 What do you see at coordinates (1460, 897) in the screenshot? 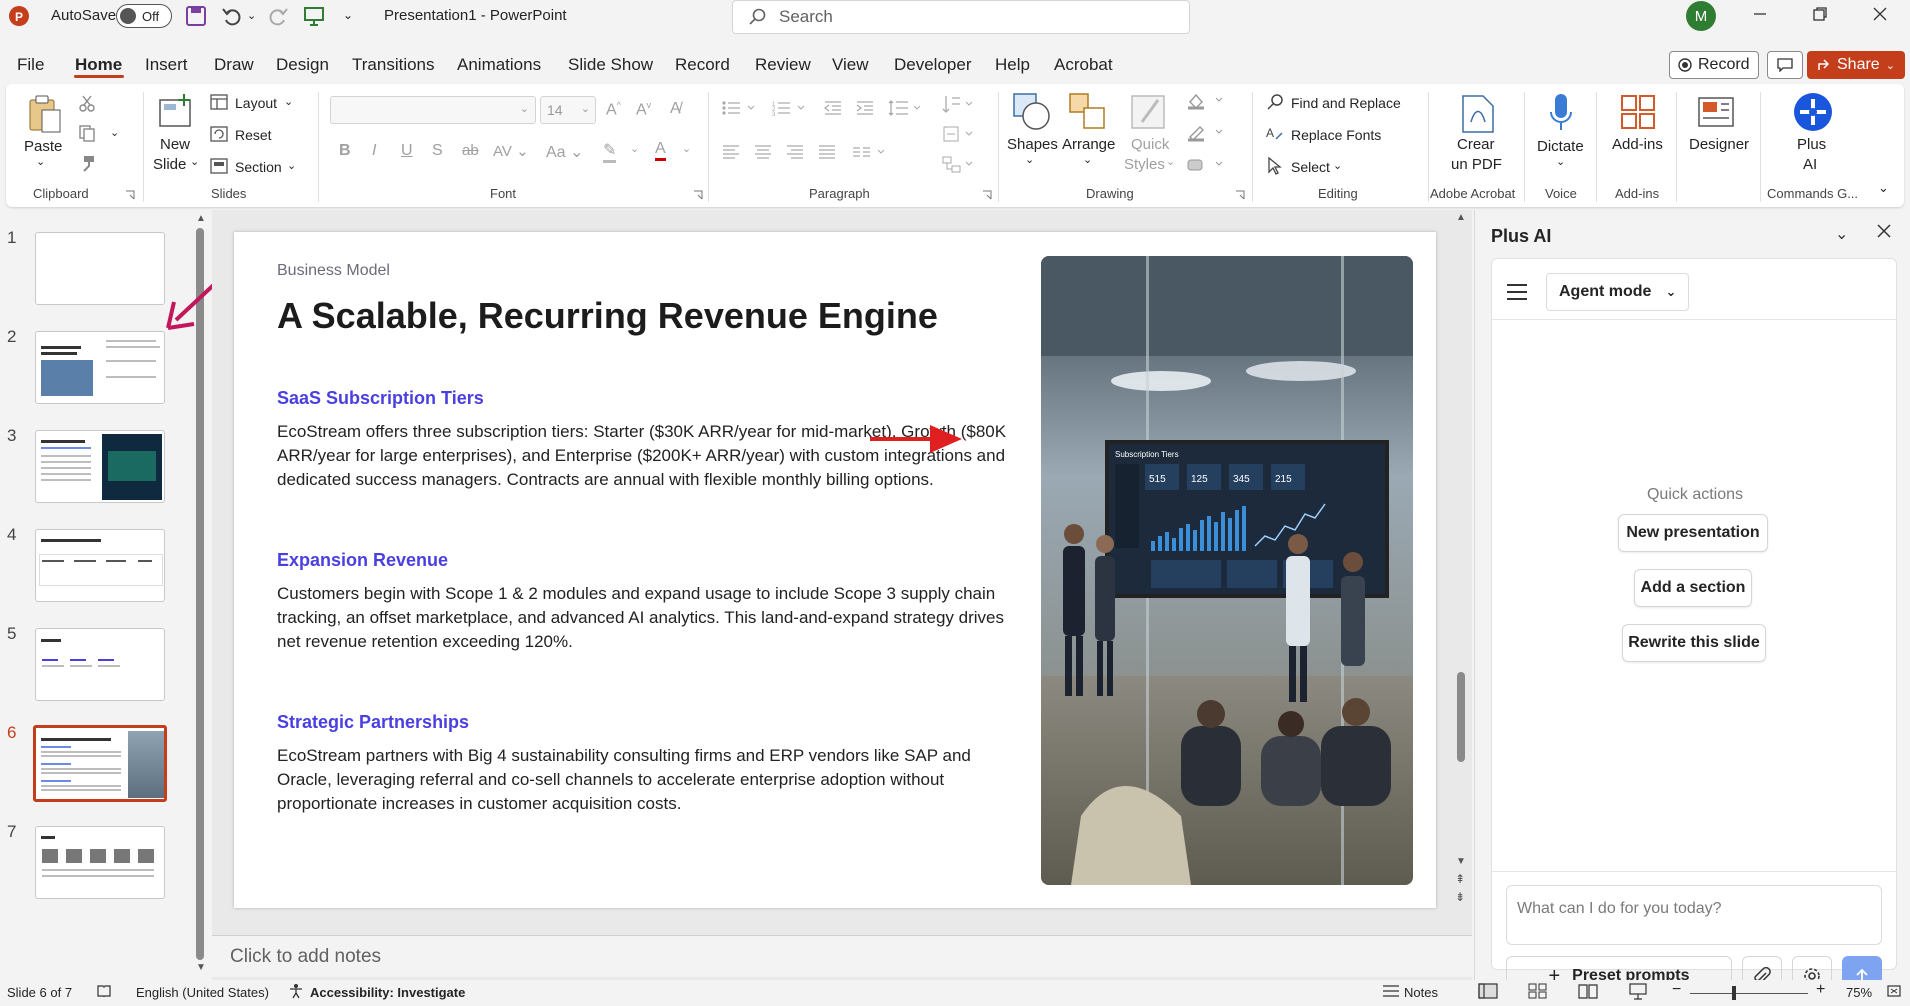
I see `next-slide-icon: ⇟` at bounding box center [1460, 897].